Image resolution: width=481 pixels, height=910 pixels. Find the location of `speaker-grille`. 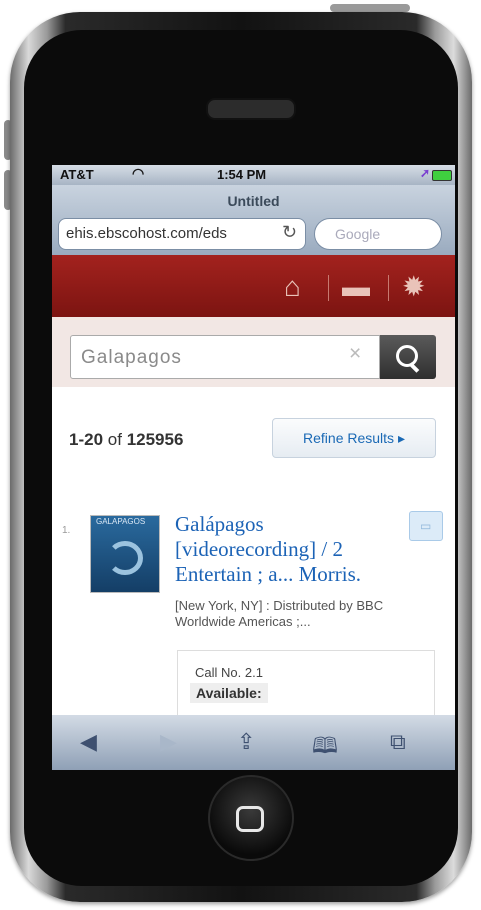

speaker-grille is located at coordinates (251, 109).